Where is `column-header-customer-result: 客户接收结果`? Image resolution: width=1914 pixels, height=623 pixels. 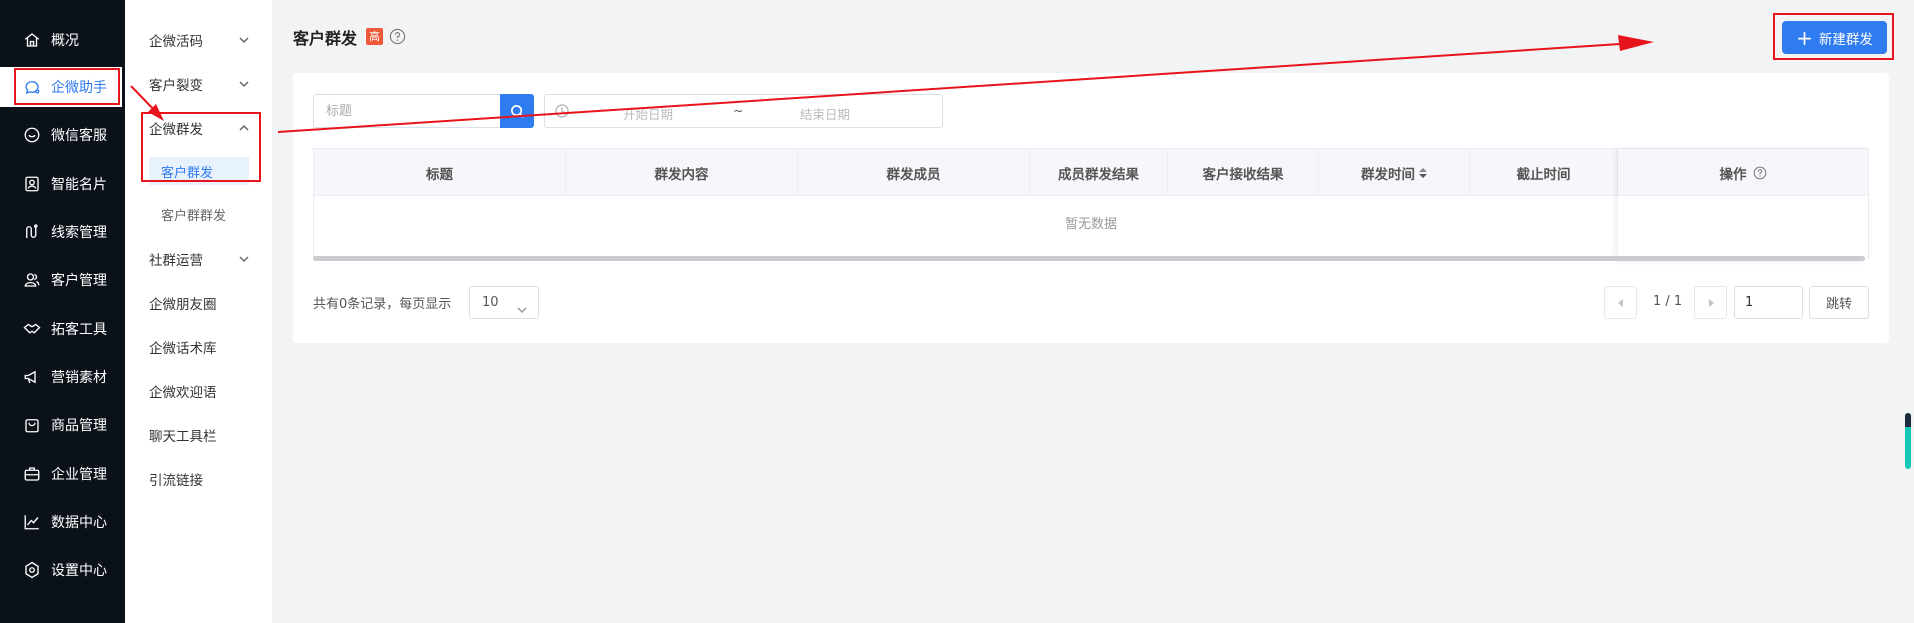 column-header-customer-result: 客户接收结果 is located at coordinates (1243, 172).